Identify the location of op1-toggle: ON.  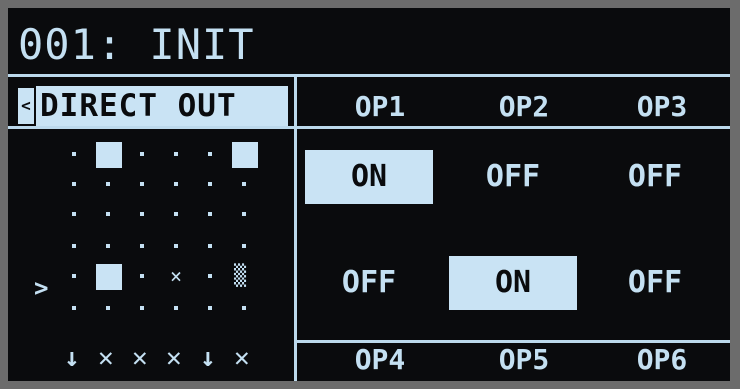
(369, 177).